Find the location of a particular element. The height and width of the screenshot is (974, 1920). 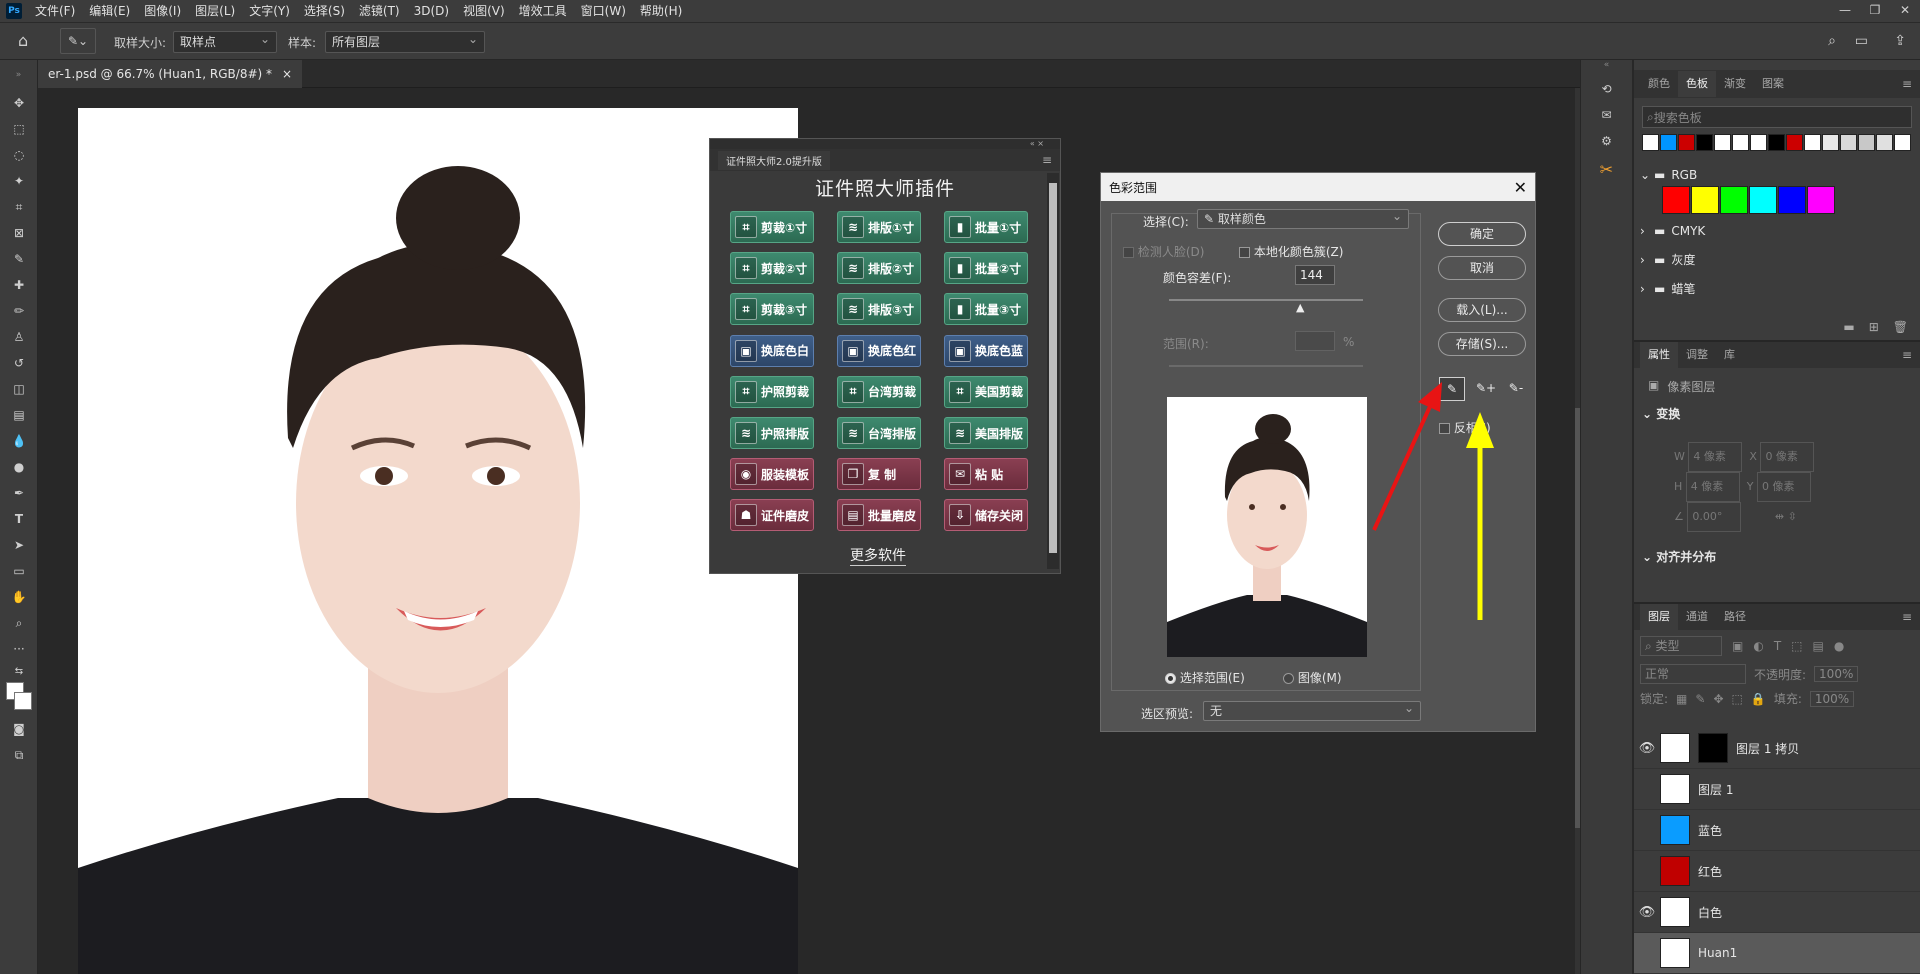

lock-transparent-icon: ▦ is located at coordinates (1681, 699).